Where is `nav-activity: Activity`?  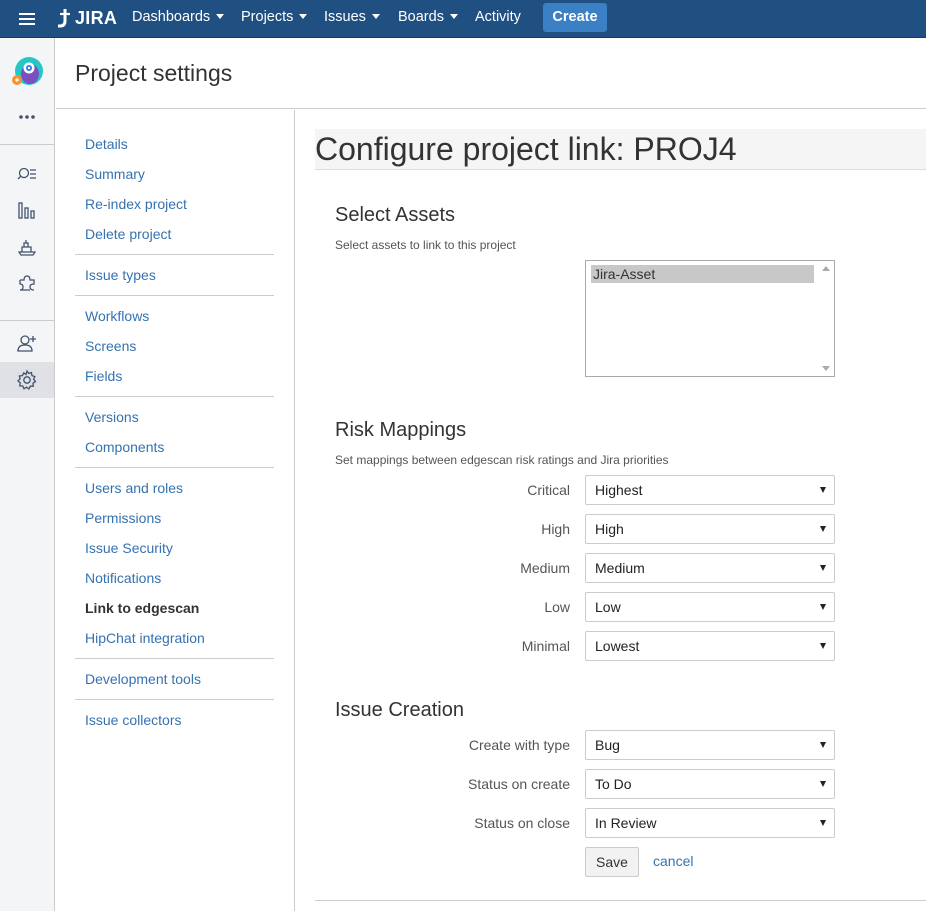 nav-activity: Activity is located at coordinates (498, 19).